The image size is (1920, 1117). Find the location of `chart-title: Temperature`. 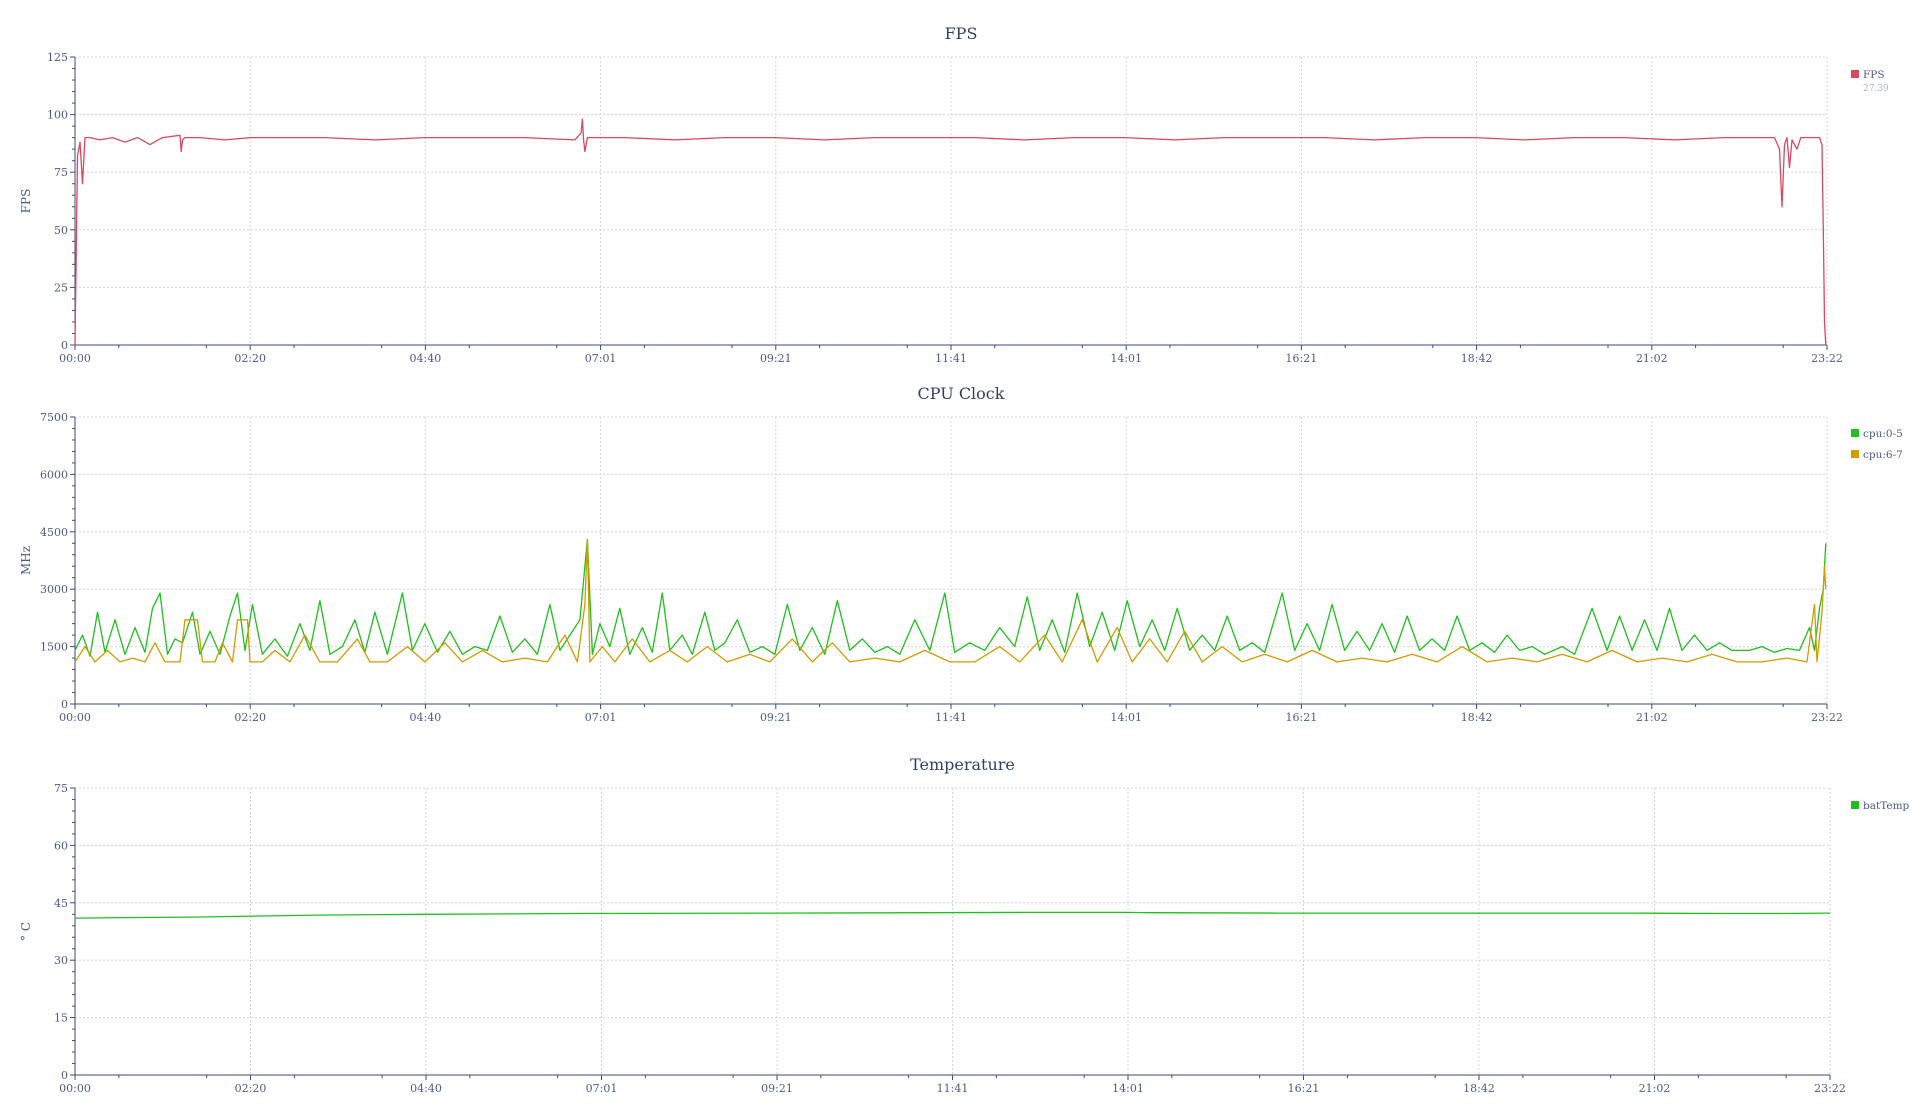

chart-title: Temperature is located at coordinates (962, 764).